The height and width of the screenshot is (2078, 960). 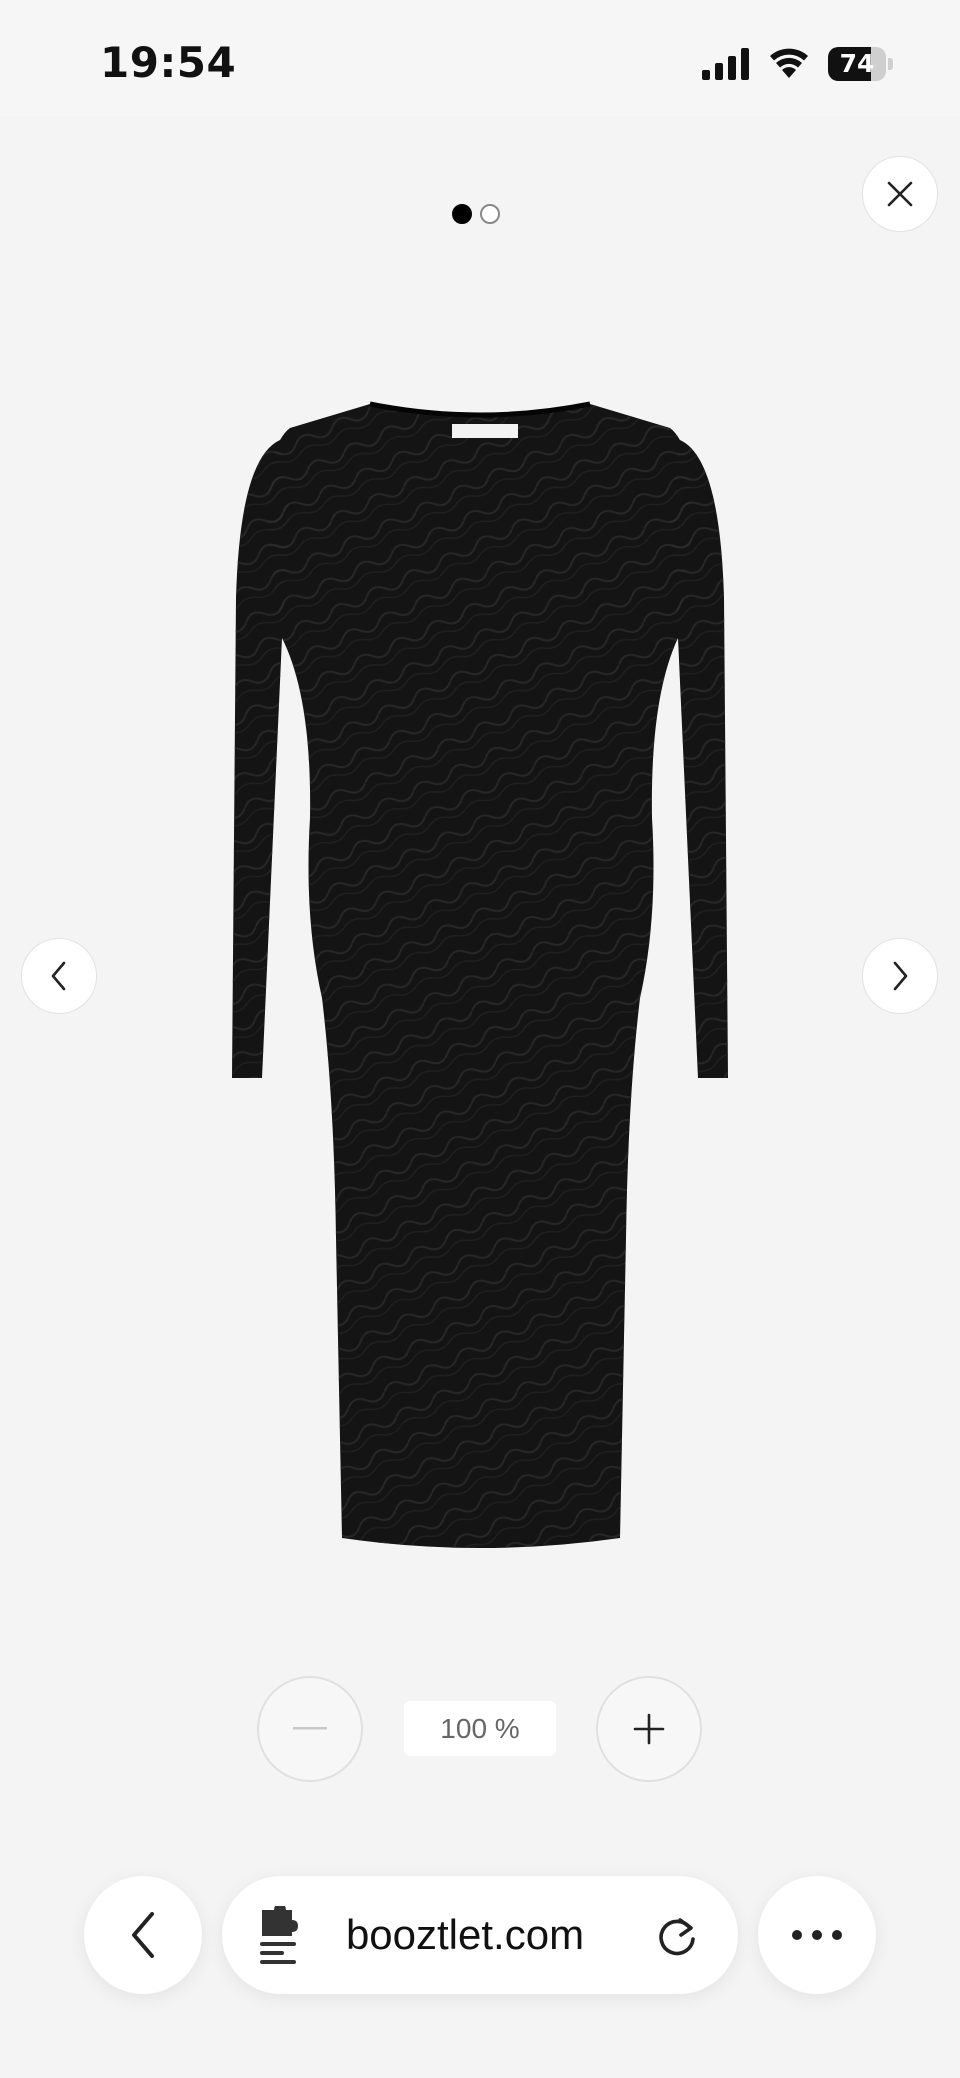 I want to click on battery-level: 74, so click(x=857, y=63).